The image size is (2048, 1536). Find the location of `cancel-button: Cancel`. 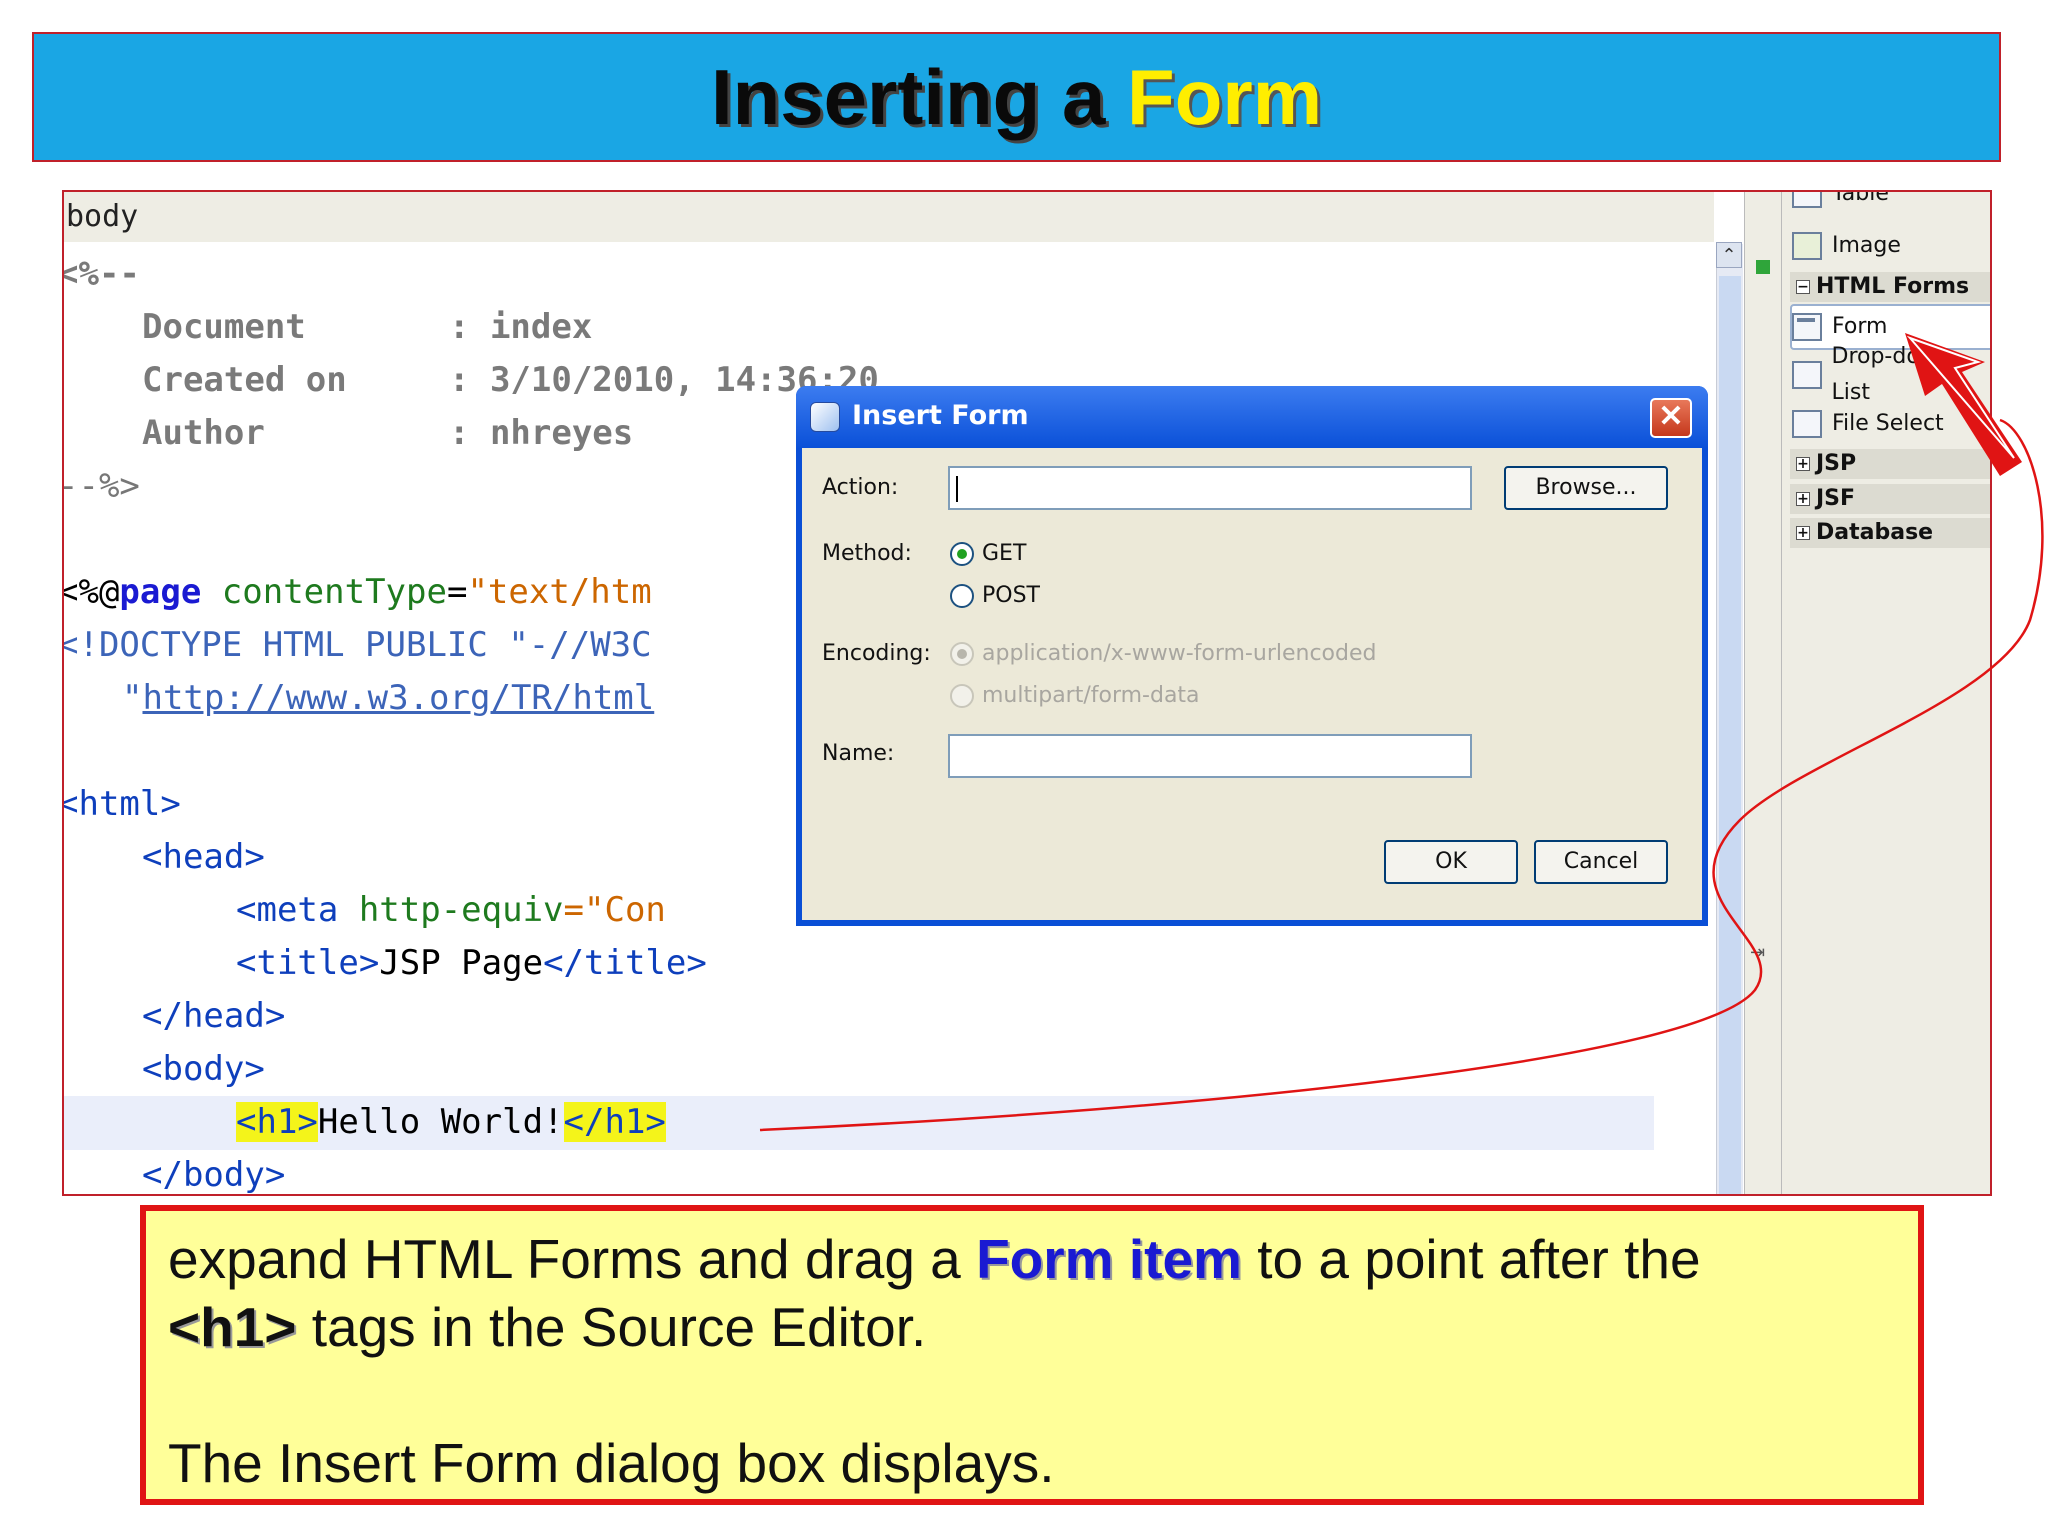

cancel-button: Cancel is located at coordinates (1601, 862).